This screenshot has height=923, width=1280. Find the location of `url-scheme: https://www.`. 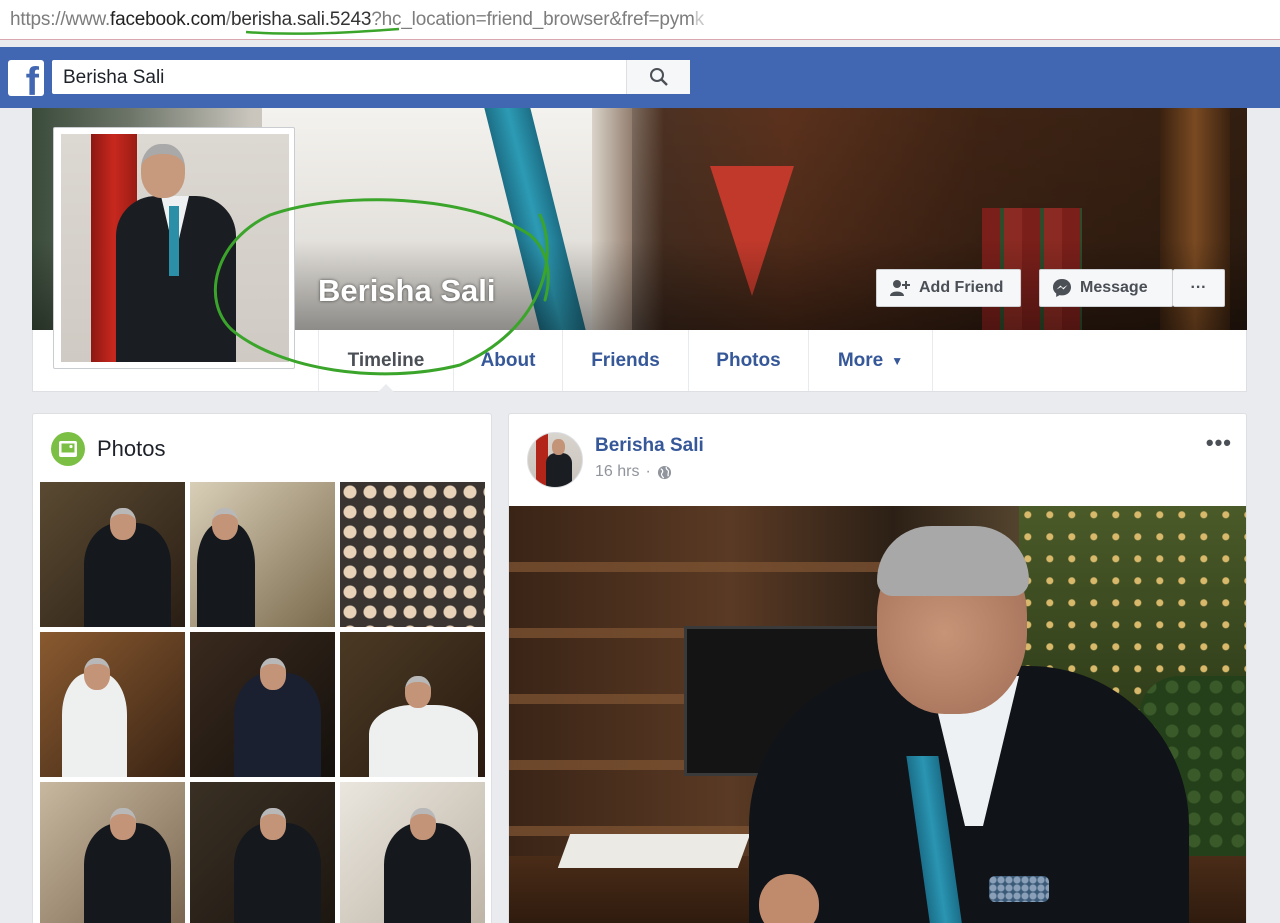

url-scheme: https://www. is located at coordinates (60, 19).